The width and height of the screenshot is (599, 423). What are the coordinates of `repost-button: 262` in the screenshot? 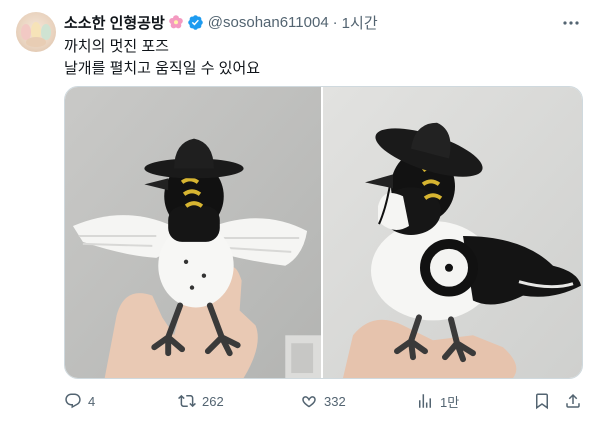 It's located at (201, 401).